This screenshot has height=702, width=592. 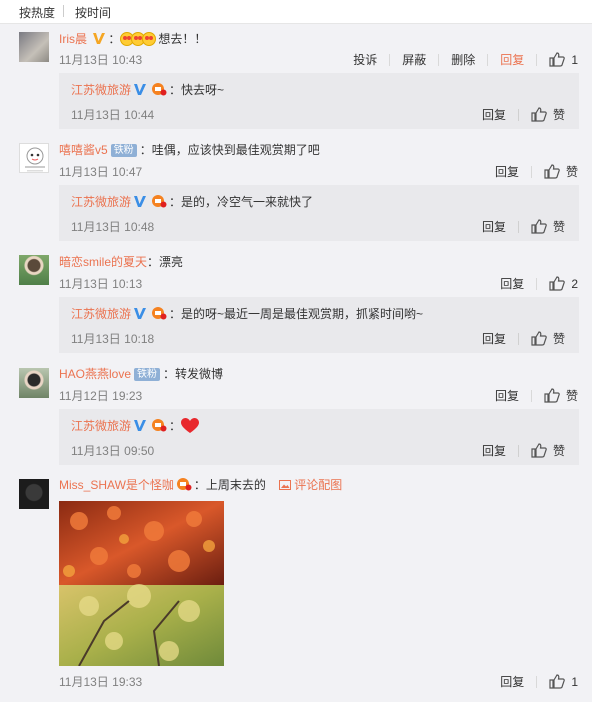 I want to click on comment-text: 想去！！, so click(x=182, y=39).